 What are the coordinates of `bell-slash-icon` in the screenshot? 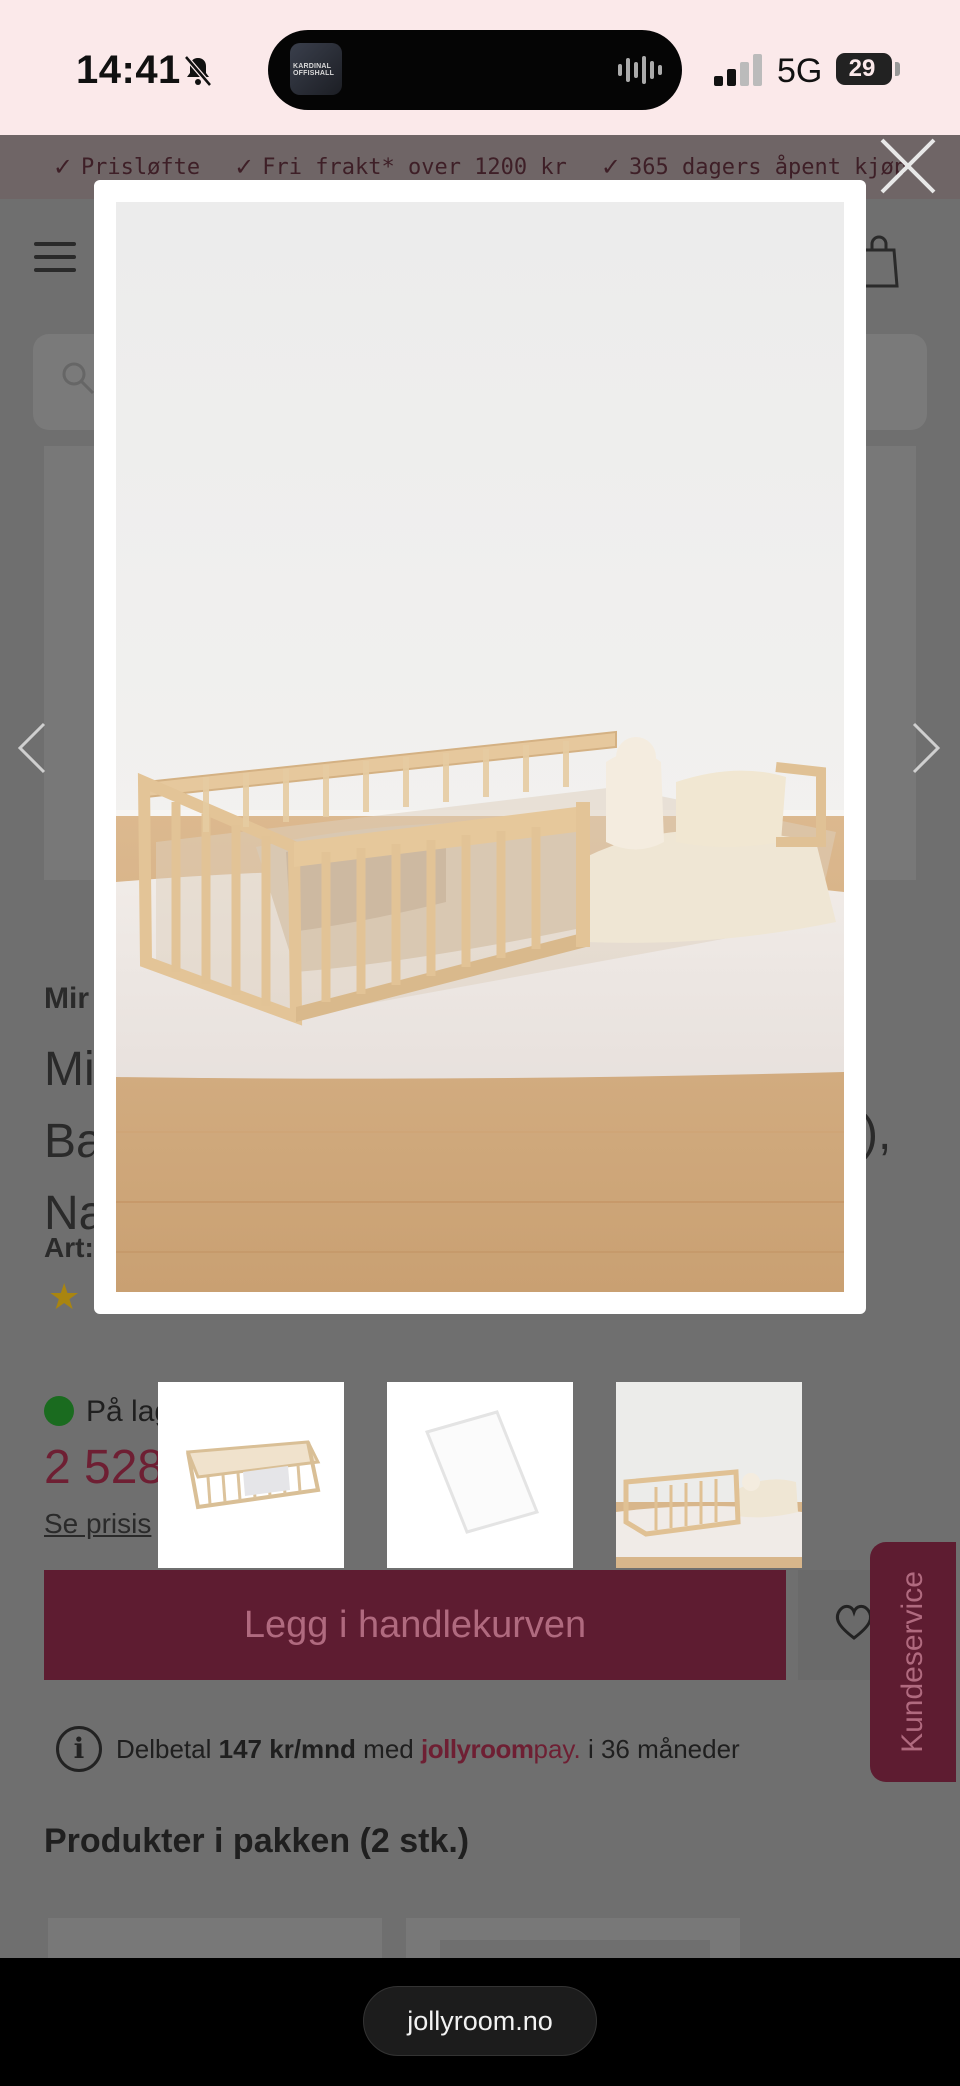 It's located at (198, 71).